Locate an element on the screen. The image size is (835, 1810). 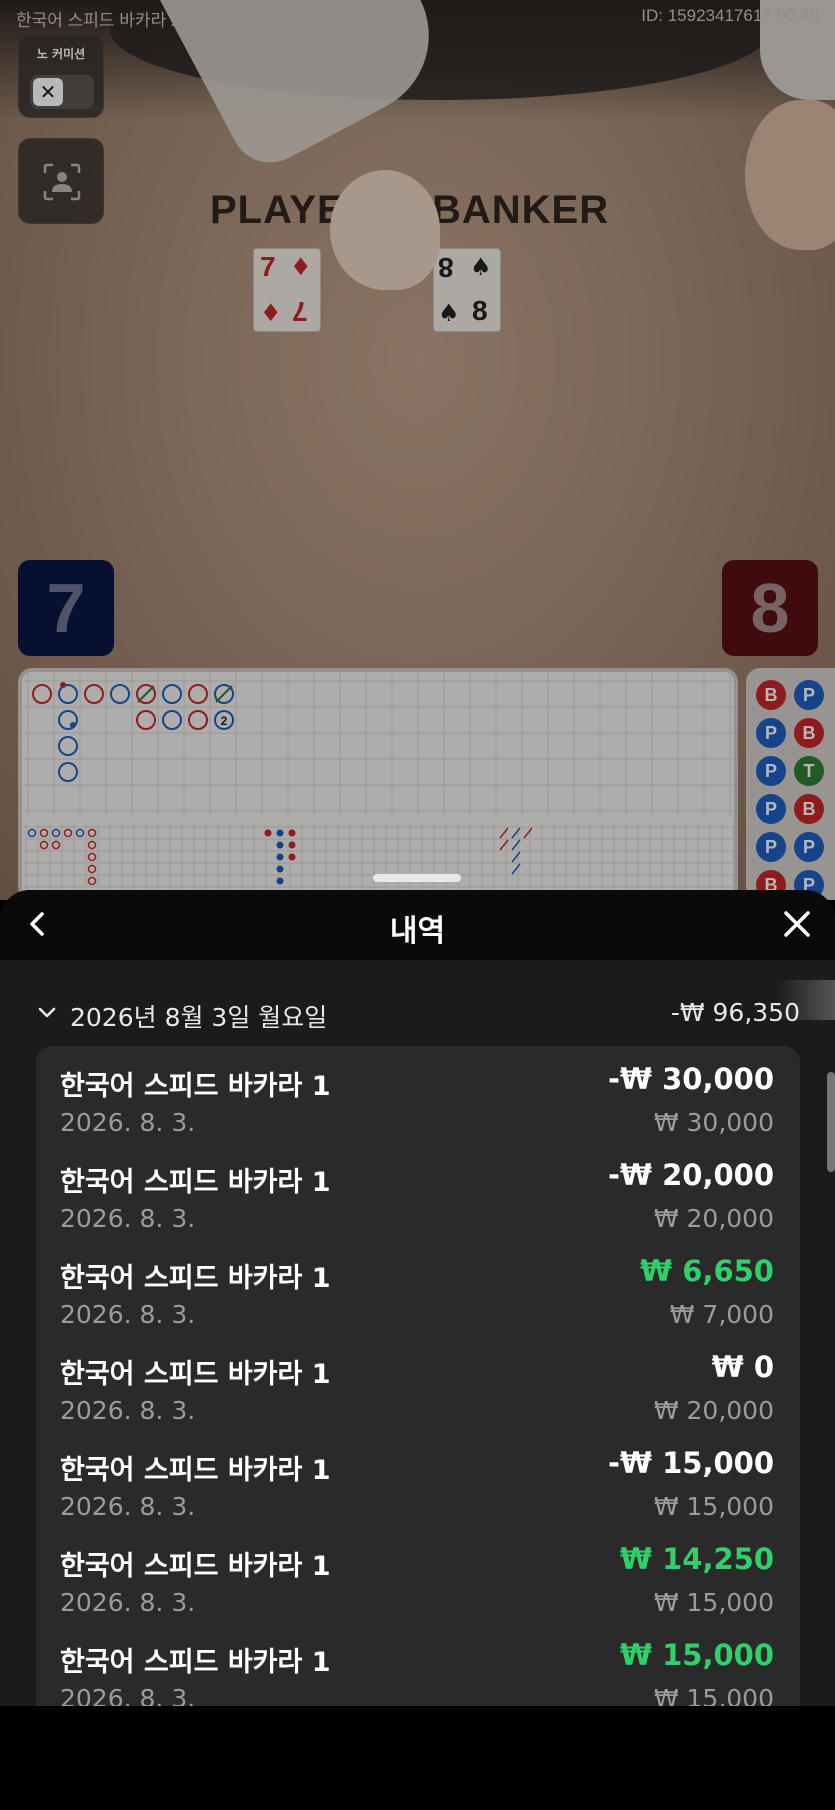
sheet-grab-handle is located at coordinates (417, 878).